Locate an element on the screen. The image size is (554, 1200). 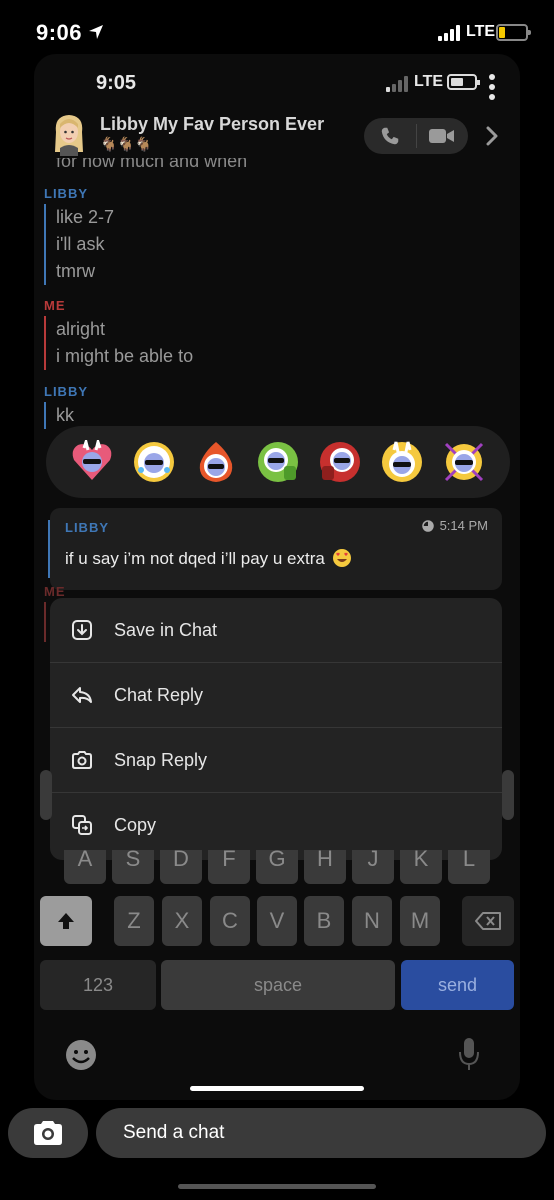
space-key: space is located at coordinates (278, 985).